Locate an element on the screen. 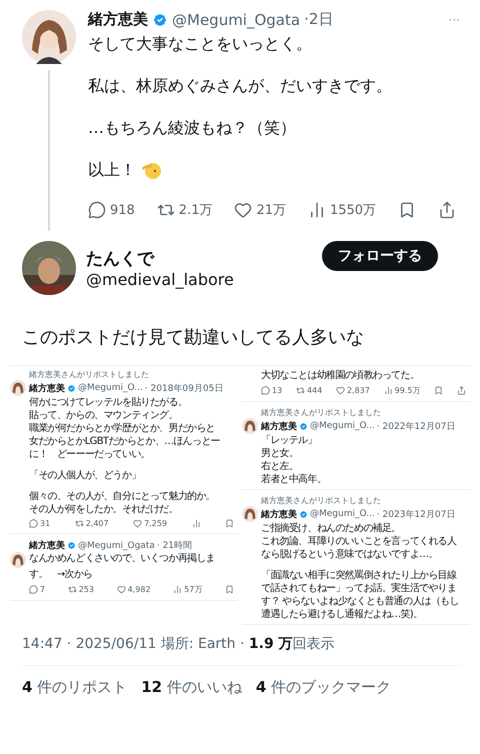 The width and height of the screenshot is (480, 754). post-text: ご指摘受け、ねんのための補足。 is located at coordinates (331, 528).